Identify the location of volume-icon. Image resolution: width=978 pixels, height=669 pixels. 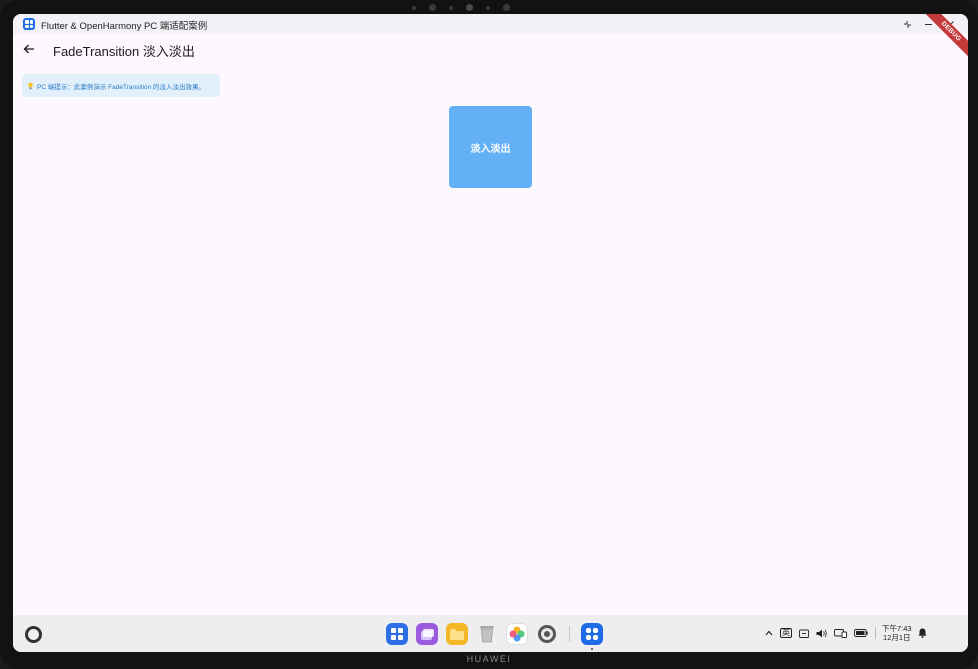
(821, 633).